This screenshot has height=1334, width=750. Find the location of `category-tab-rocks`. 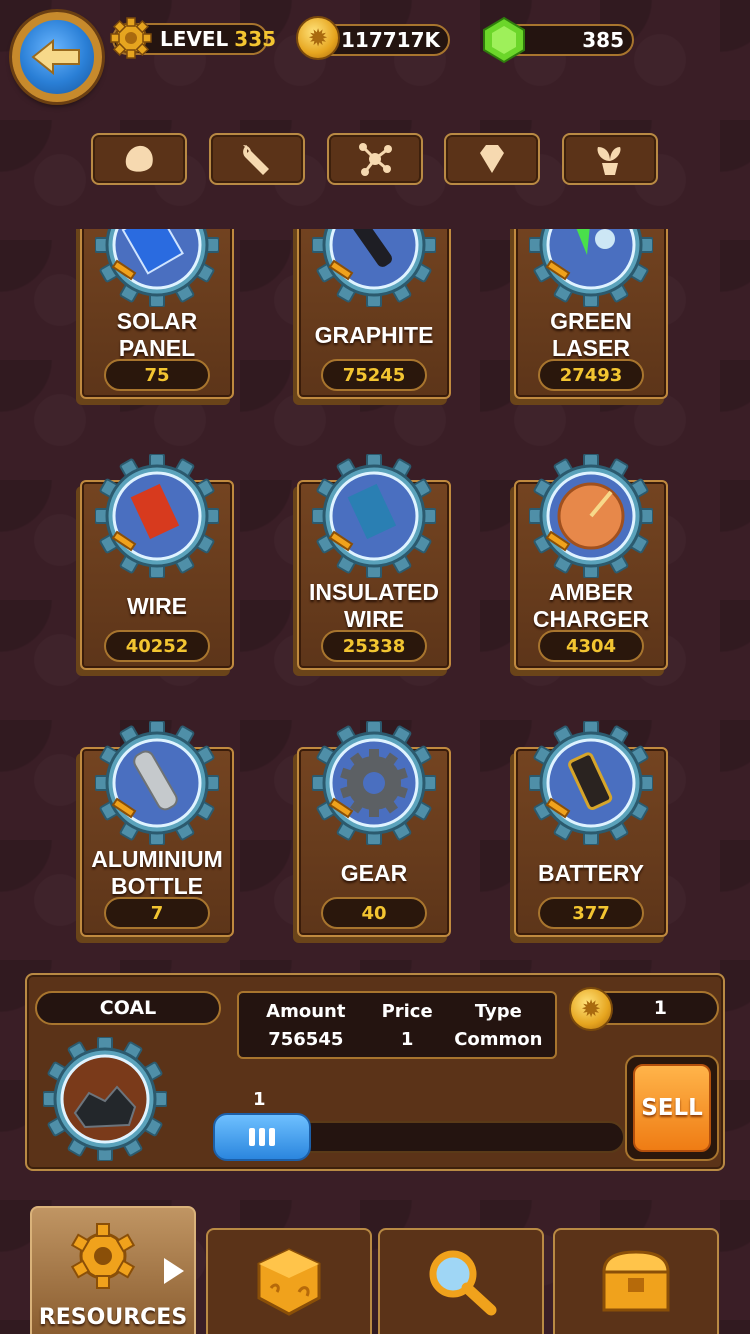

category-tab-rocks is located at coordinates (139, 159).